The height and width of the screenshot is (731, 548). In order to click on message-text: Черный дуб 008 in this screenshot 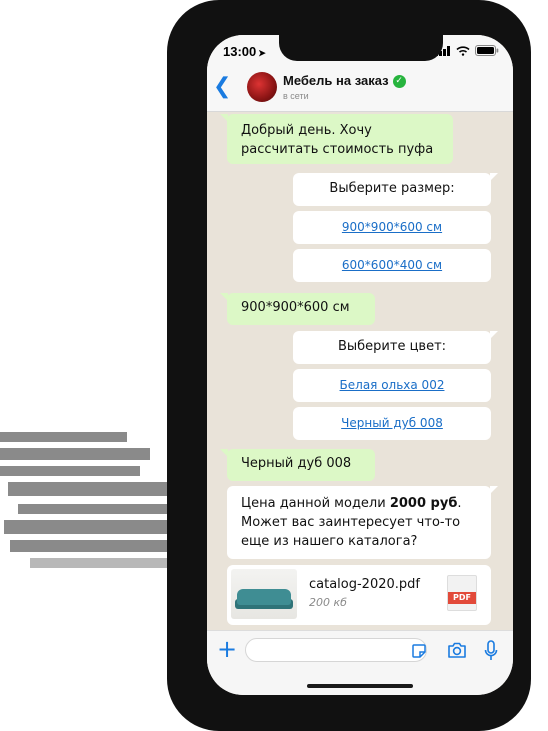, I will do `click(296, 463)`.